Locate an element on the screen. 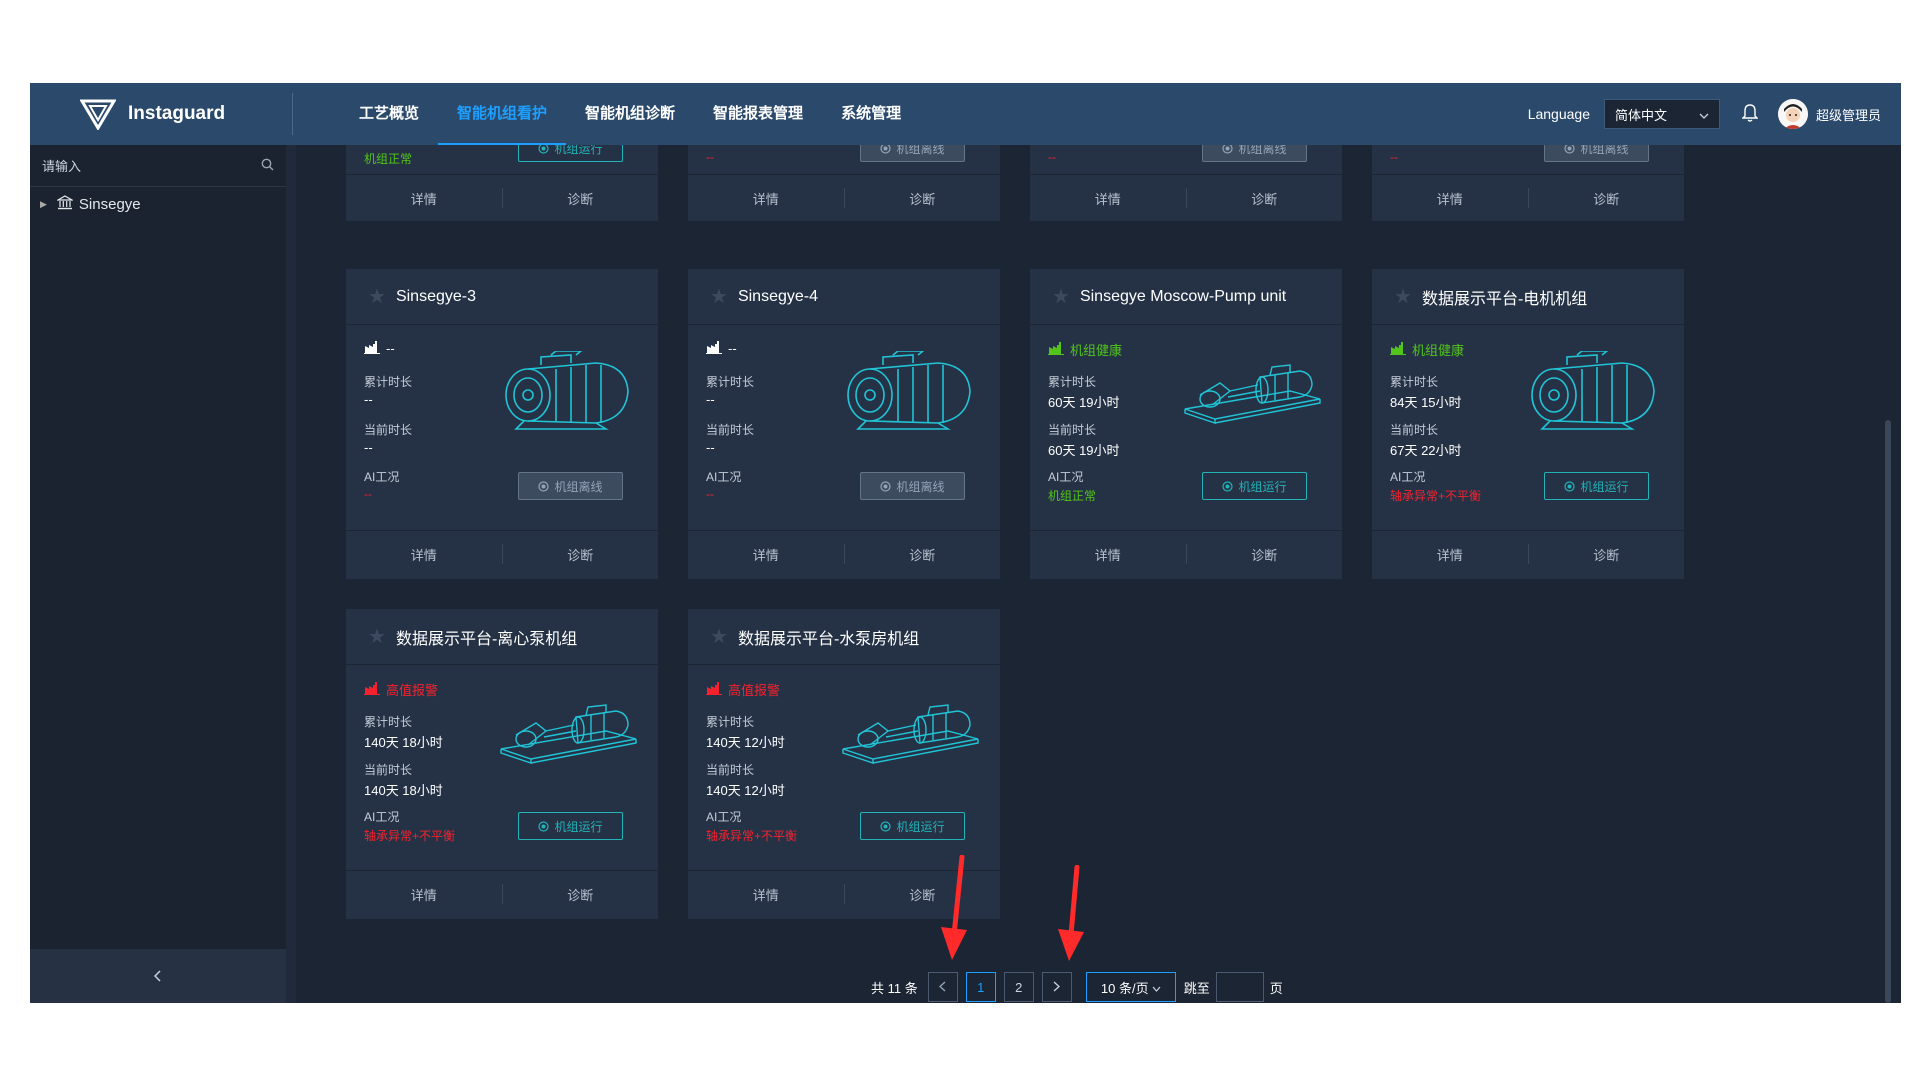 This screenshot has width=1920, height=1080. card-title: Sinsegye-4 is located at coordinates (778, 297).